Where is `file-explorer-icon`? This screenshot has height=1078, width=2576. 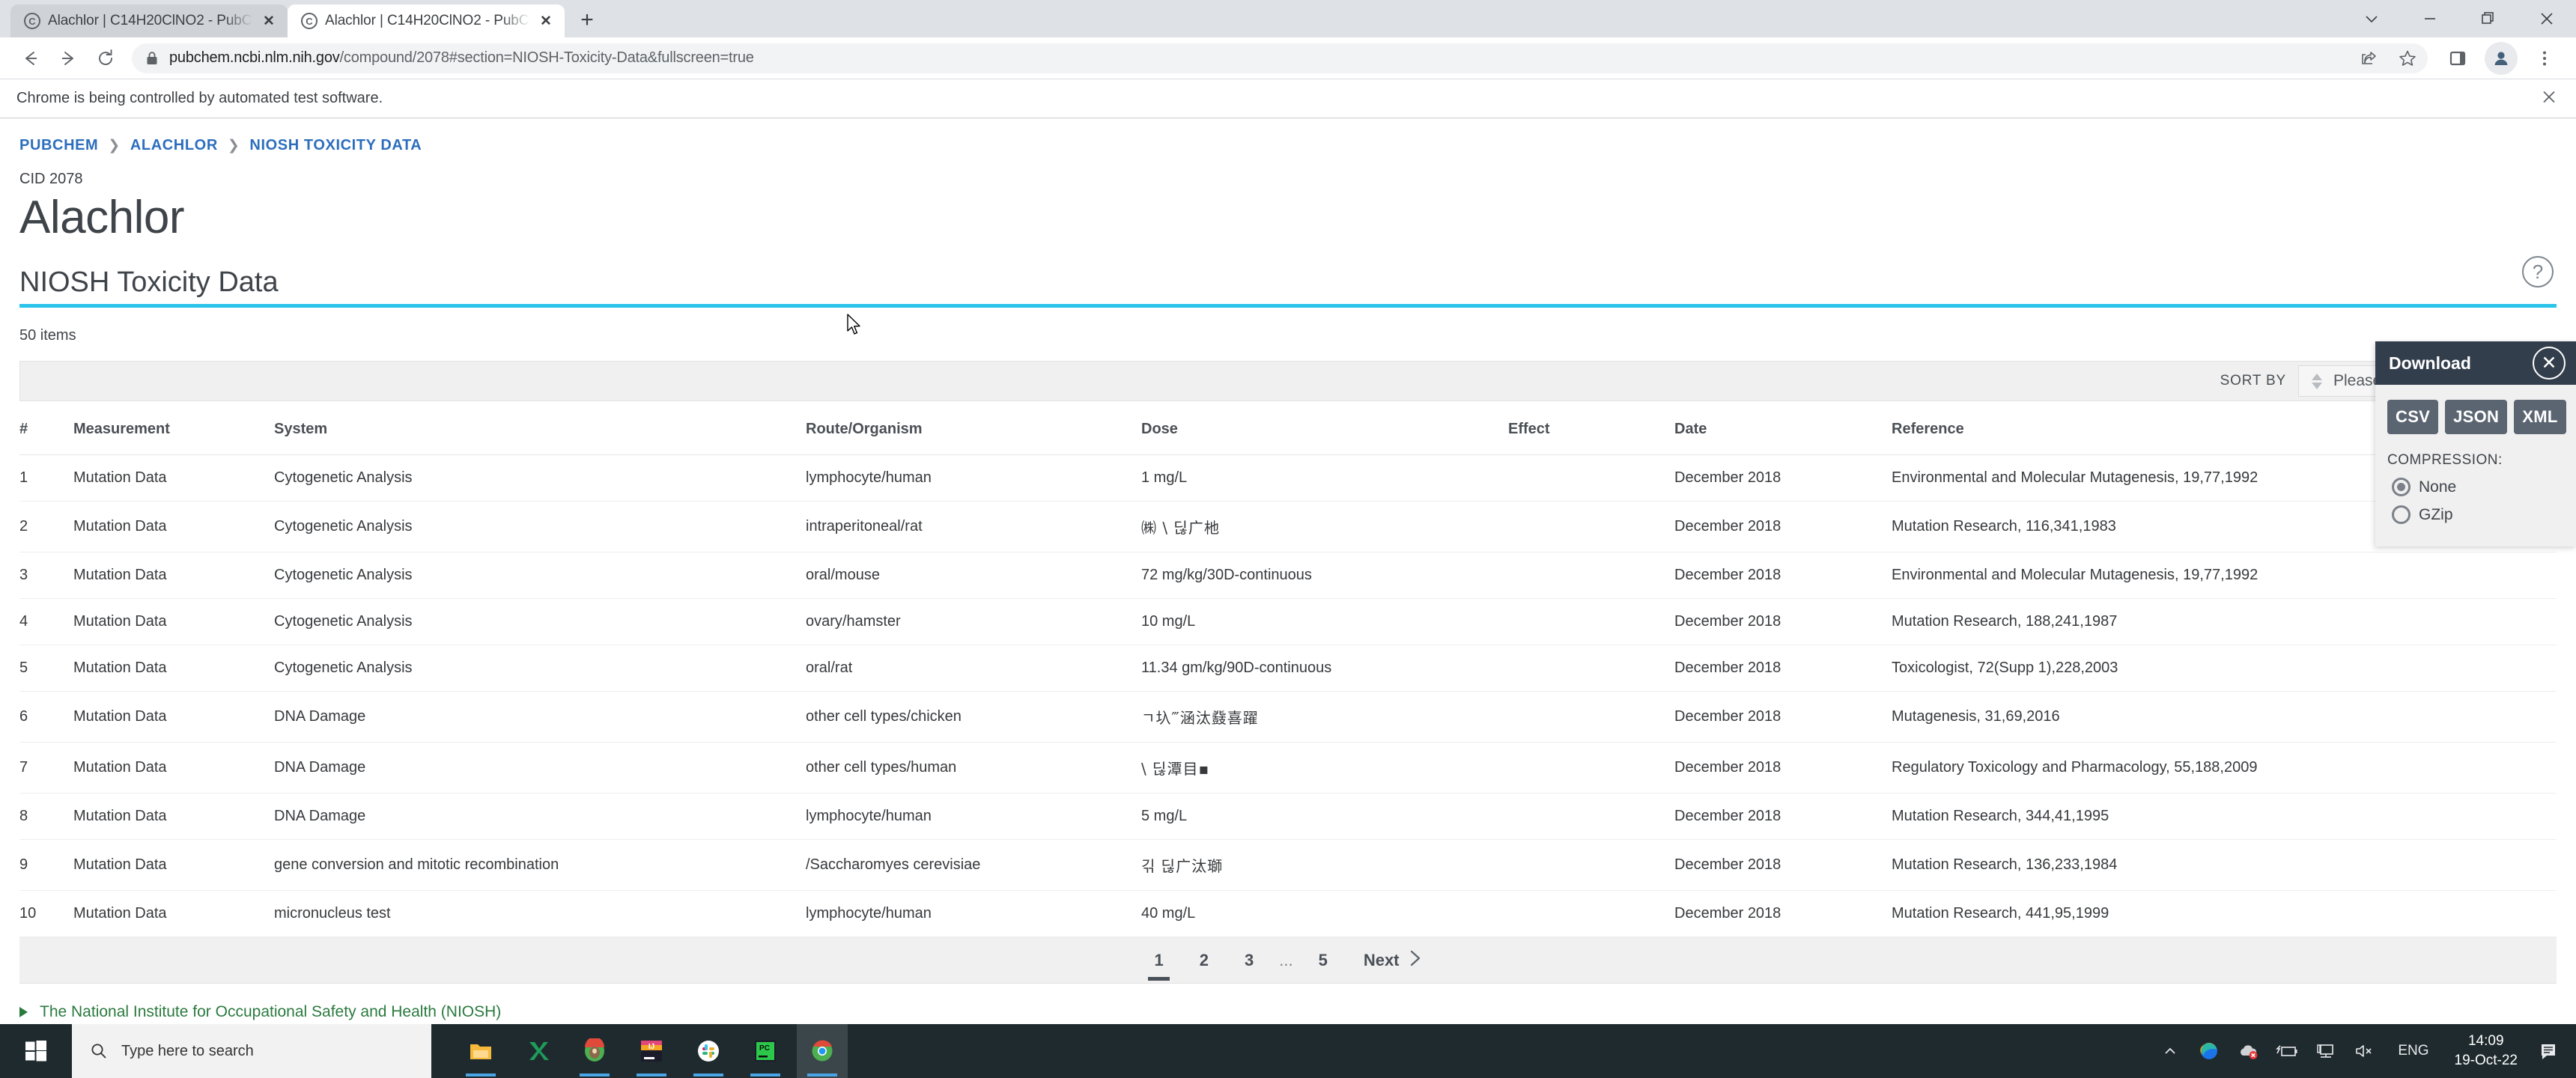
file-explorer-icon is located at coordinates (480, 1051).